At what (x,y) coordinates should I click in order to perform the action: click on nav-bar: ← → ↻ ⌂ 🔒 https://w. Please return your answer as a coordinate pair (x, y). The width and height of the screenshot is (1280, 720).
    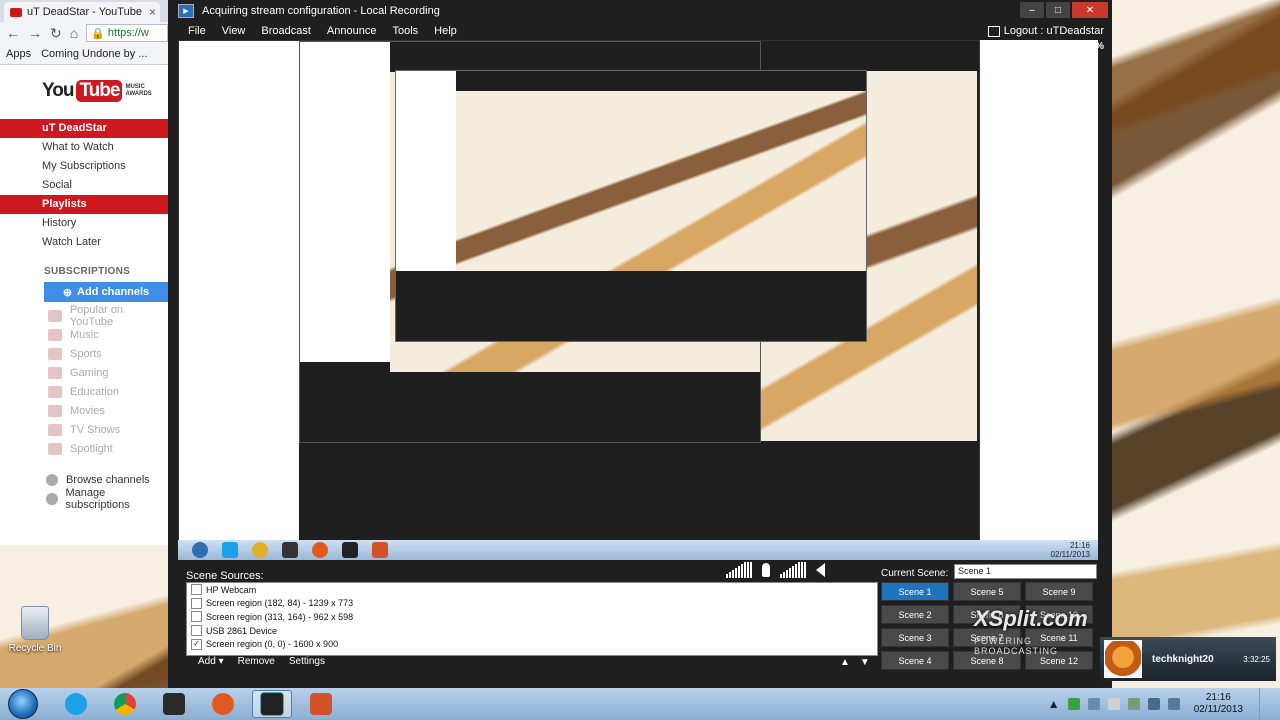
    Looking at the image, I should click on (84, 33).